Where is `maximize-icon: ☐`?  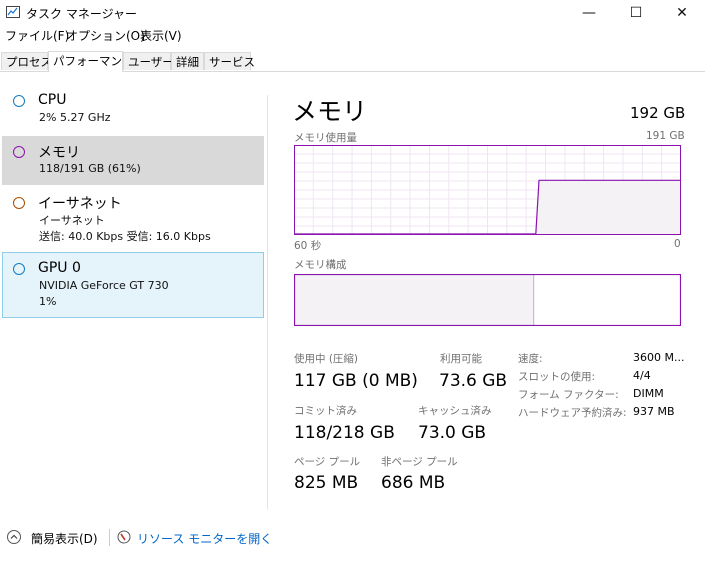
maximize-icon: ☐ is located at coordinates (636, 13).